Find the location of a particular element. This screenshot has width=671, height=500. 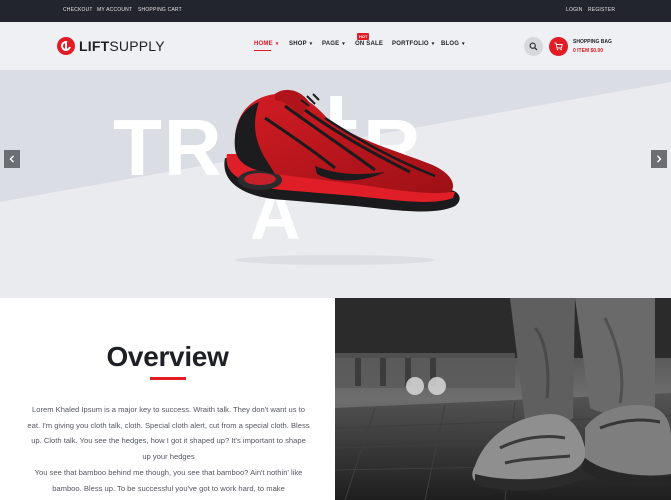

search-button is located at coordinates (533, 46).